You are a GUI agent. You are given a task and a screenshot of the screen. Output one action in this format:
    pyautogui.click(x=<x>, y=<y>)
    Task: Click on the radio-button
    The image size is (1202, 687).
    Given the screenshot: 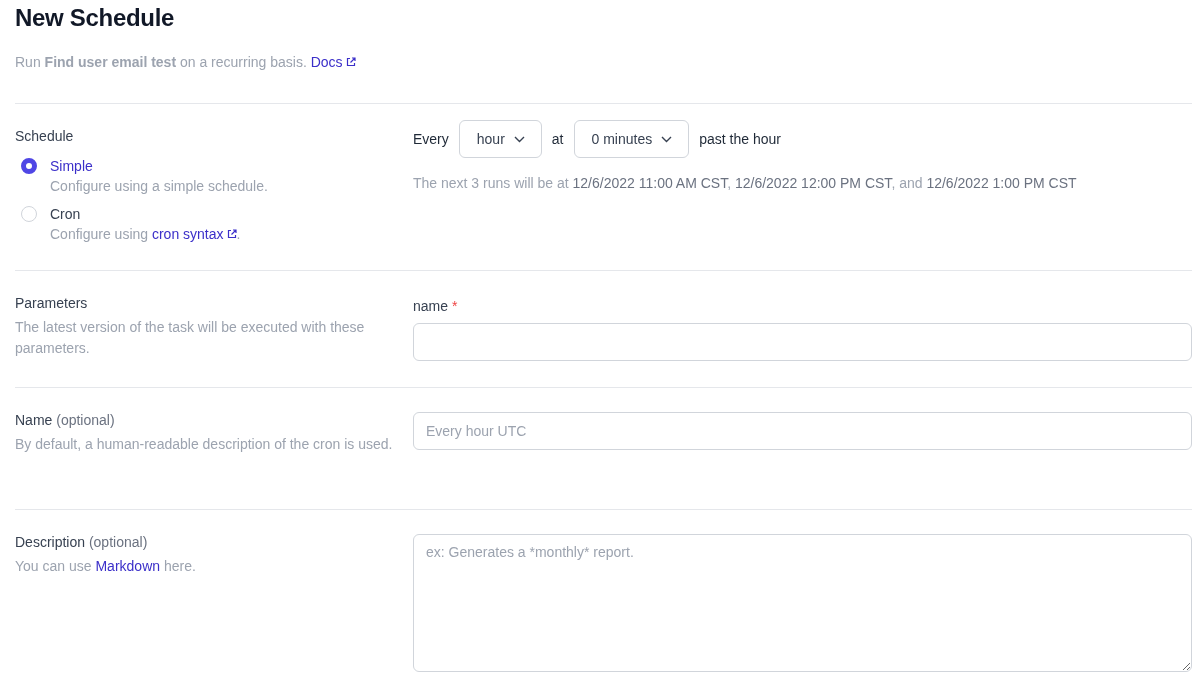 What is the action you would take?
    pyautogui.click(x=29, y=166)
    